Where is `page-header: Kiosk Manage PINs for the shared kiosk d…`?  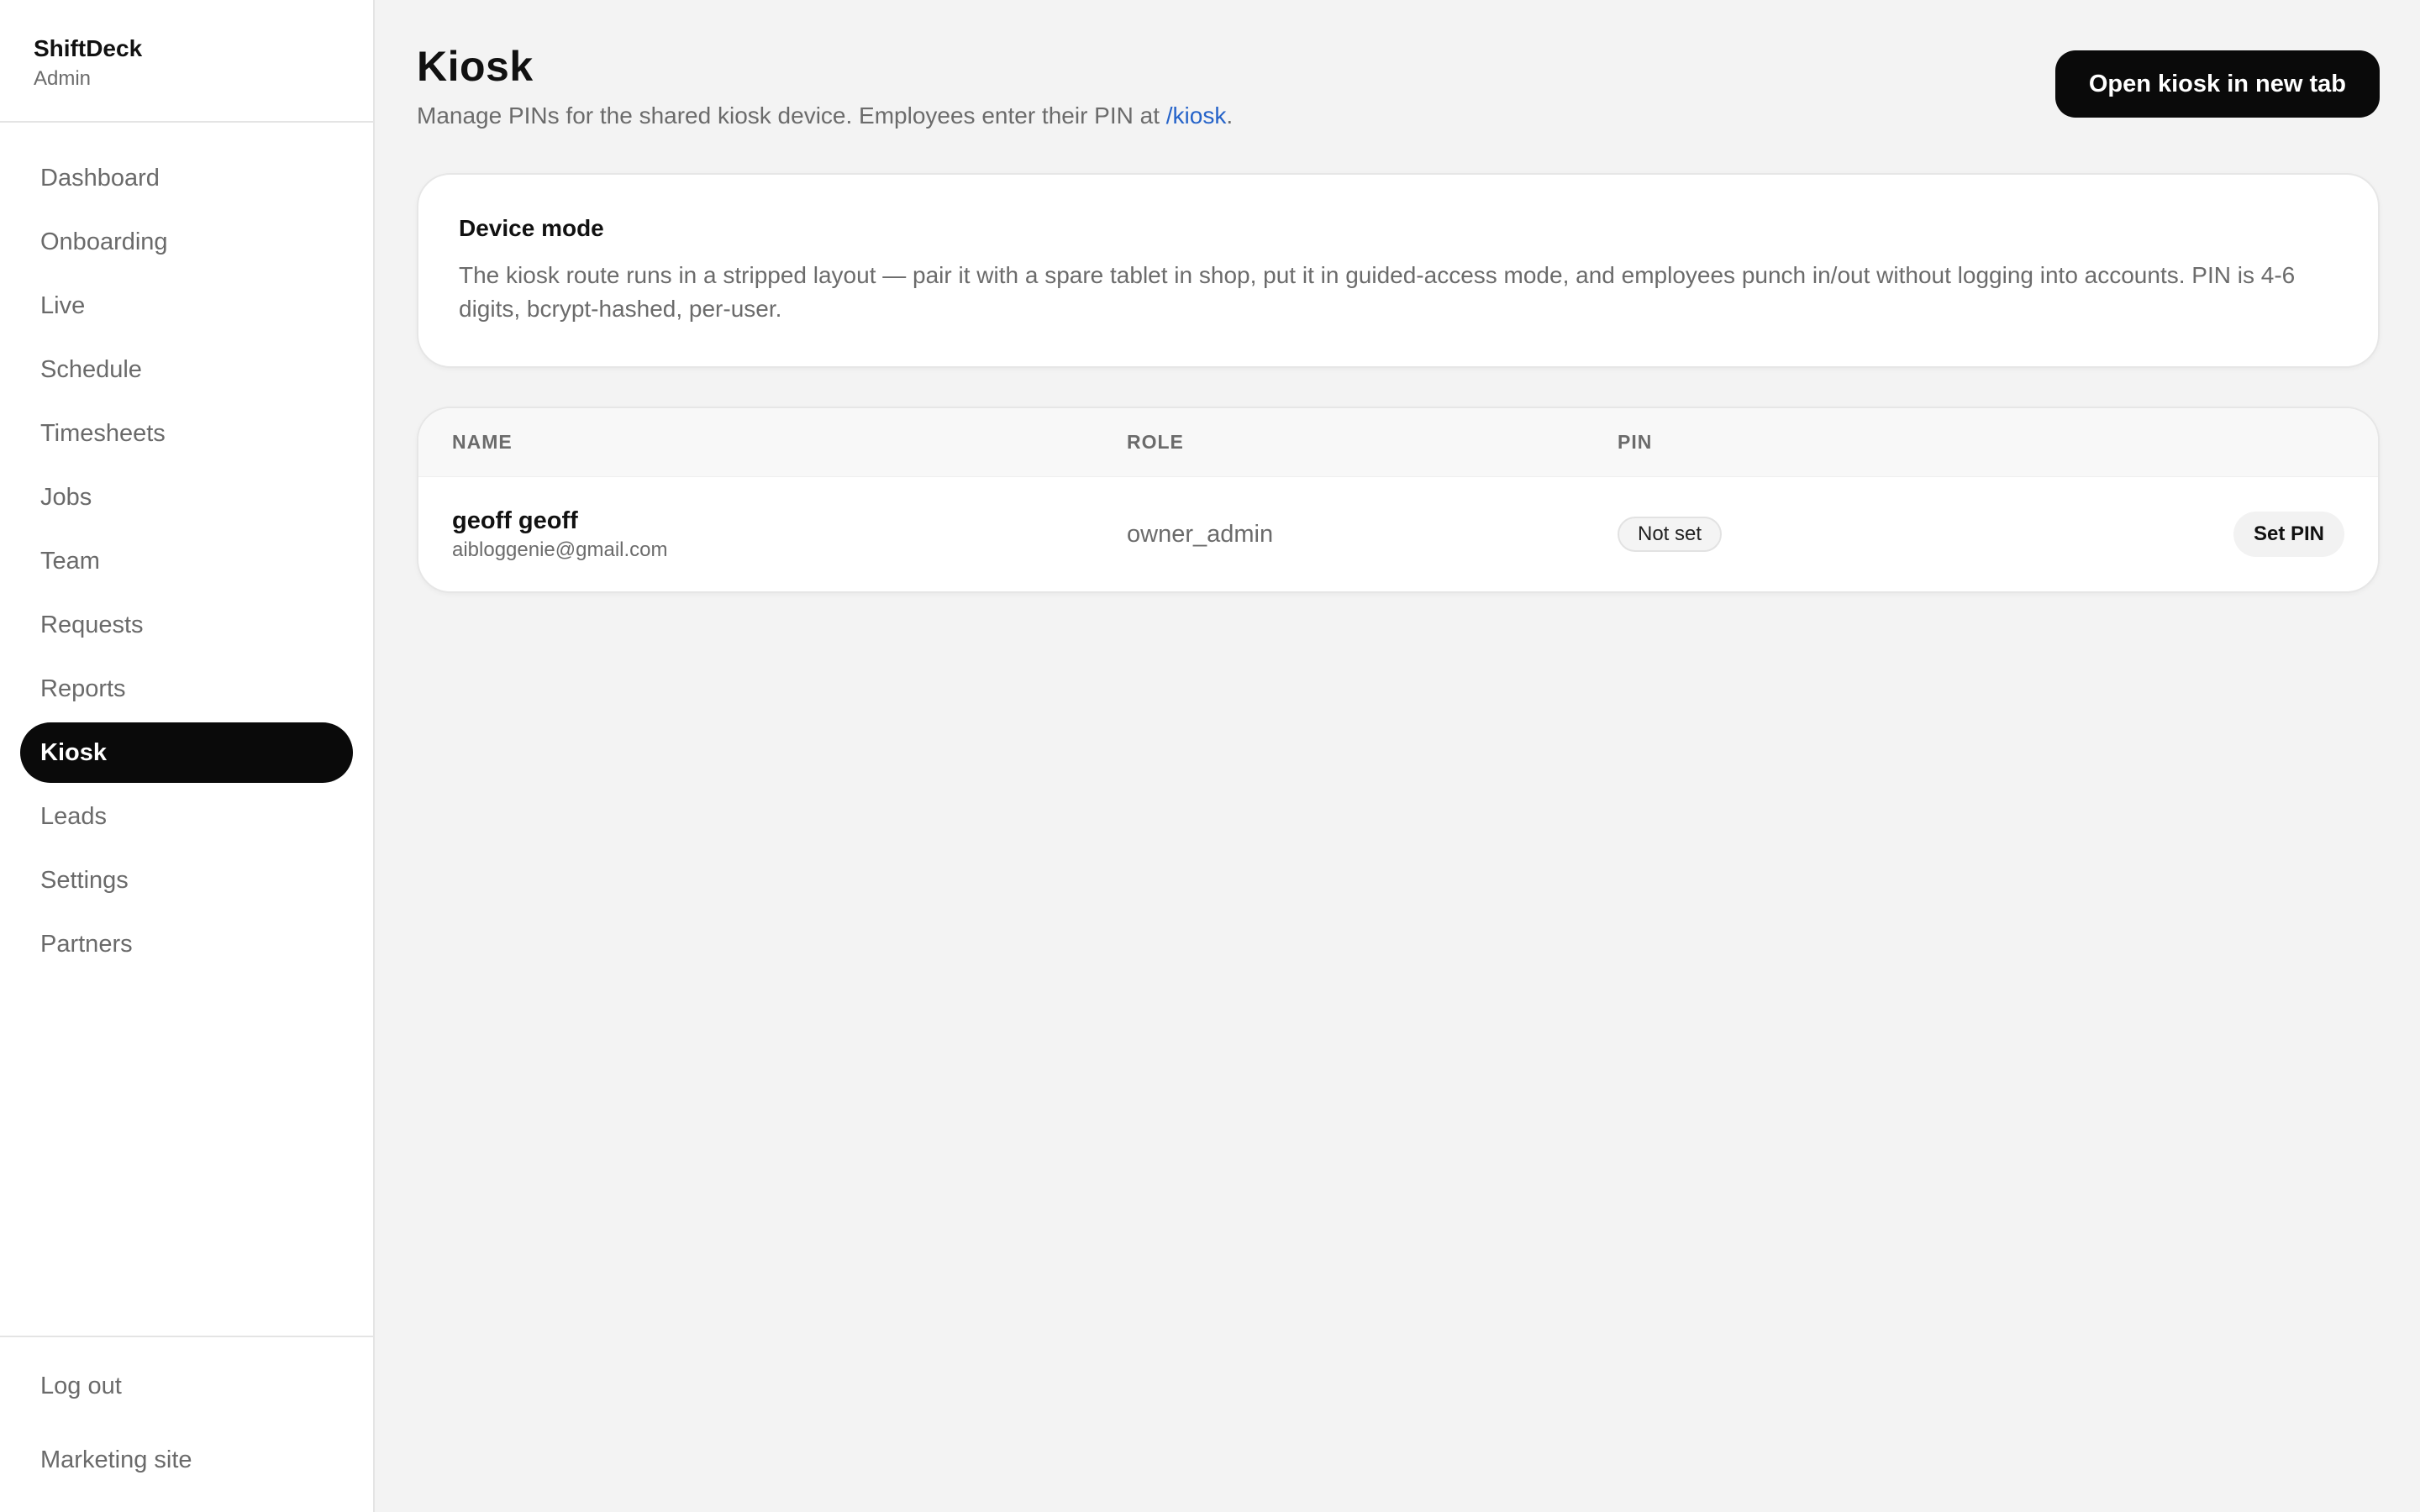 page-header: Kiosk Manage PINs for the shared kiosk d… is located at coordinates (1398, 86).